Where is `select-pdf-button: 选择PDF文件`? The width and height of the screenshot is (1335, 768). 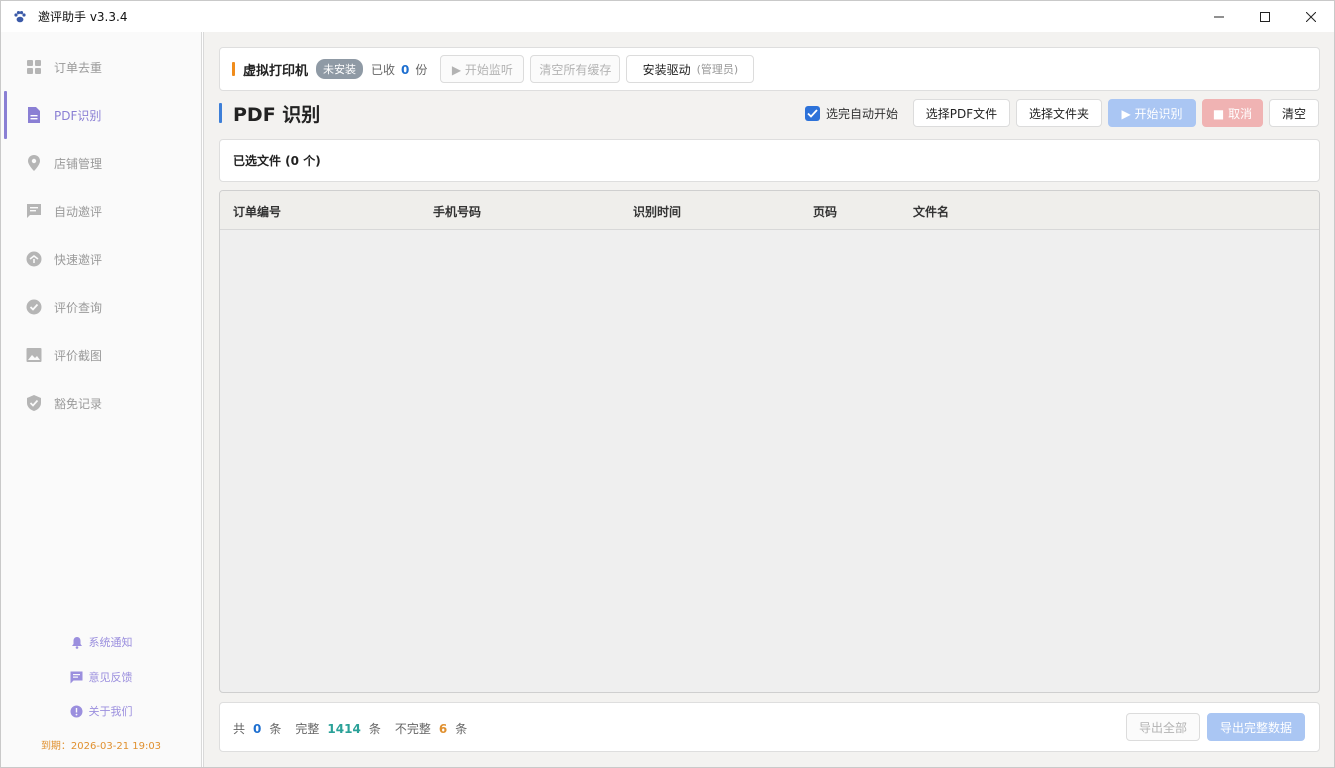
select-pdf-button: 选择PDF文件 is located at coordinates (961, 113).